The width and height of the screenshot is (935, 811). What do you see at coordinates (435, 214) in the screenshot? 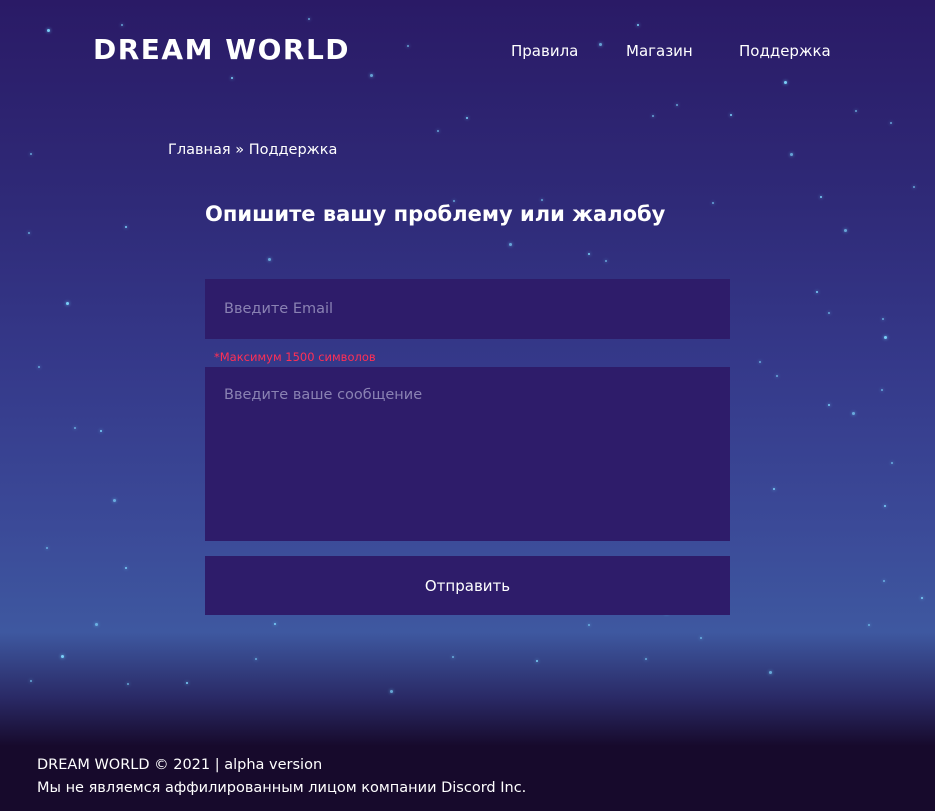
I see `page-title: Опишите вашу проблему или жалобу` at bounding box center [435, 214].